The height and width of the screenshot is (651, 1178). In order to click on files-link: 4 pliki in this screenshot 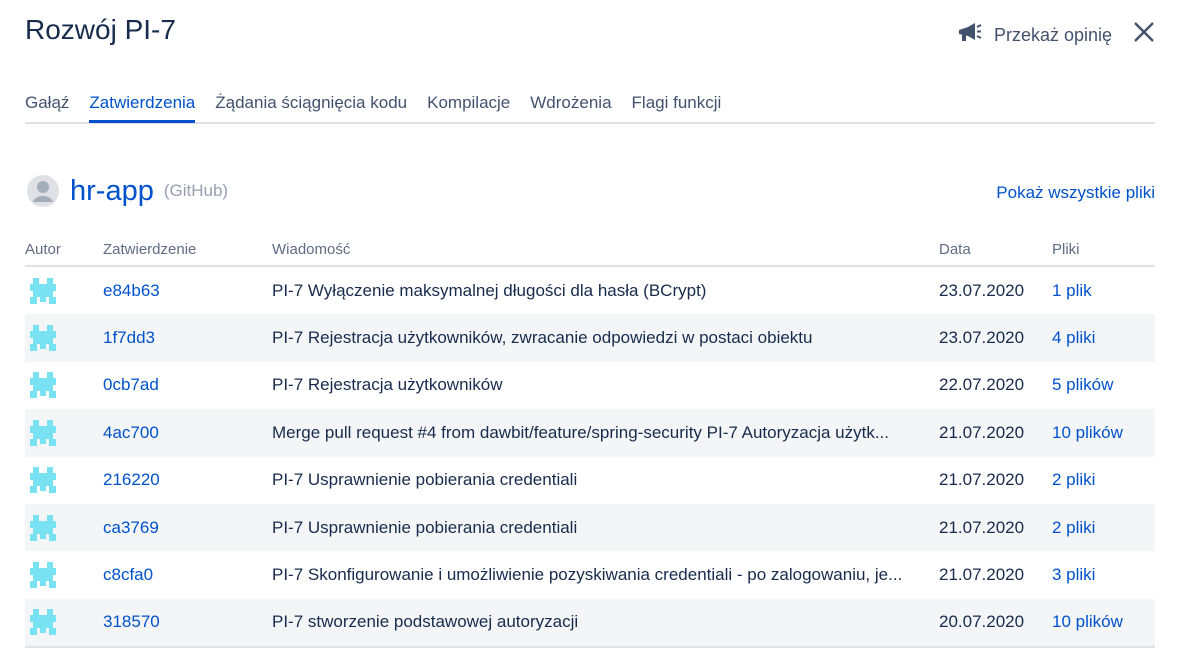, I will do `click(1073, 337)`.